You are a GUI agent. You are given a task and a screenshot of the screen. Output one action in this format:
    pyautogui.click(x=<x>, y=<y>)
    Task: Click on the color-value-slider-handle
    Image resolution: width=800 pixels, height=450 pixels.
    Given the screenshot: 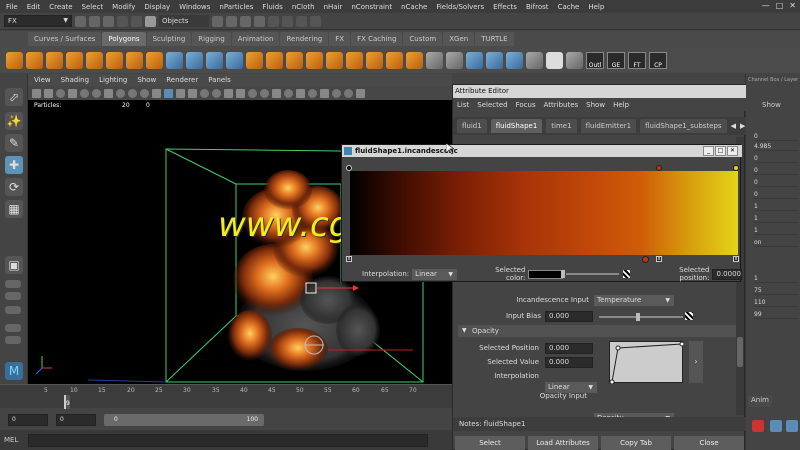 What is the action you would take?
    pyautogui.click(x=562, y=274)
    